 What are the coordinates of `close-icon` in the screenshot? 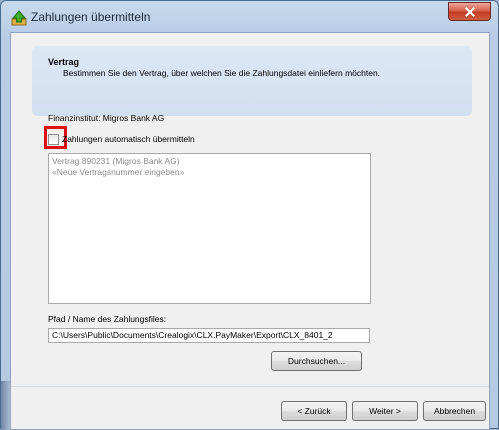 It's located at (469, 11).